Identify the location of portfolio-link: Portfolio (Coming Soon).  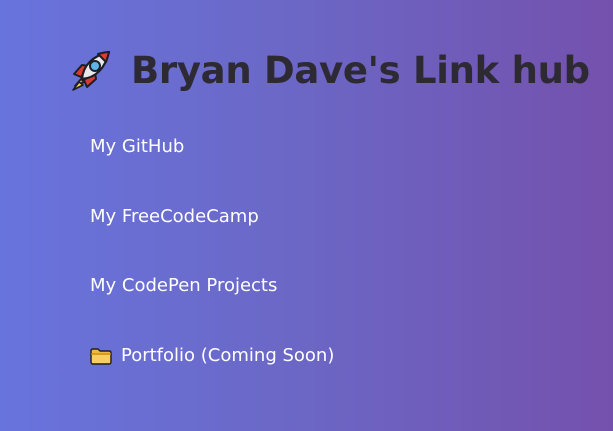
(212, 356).